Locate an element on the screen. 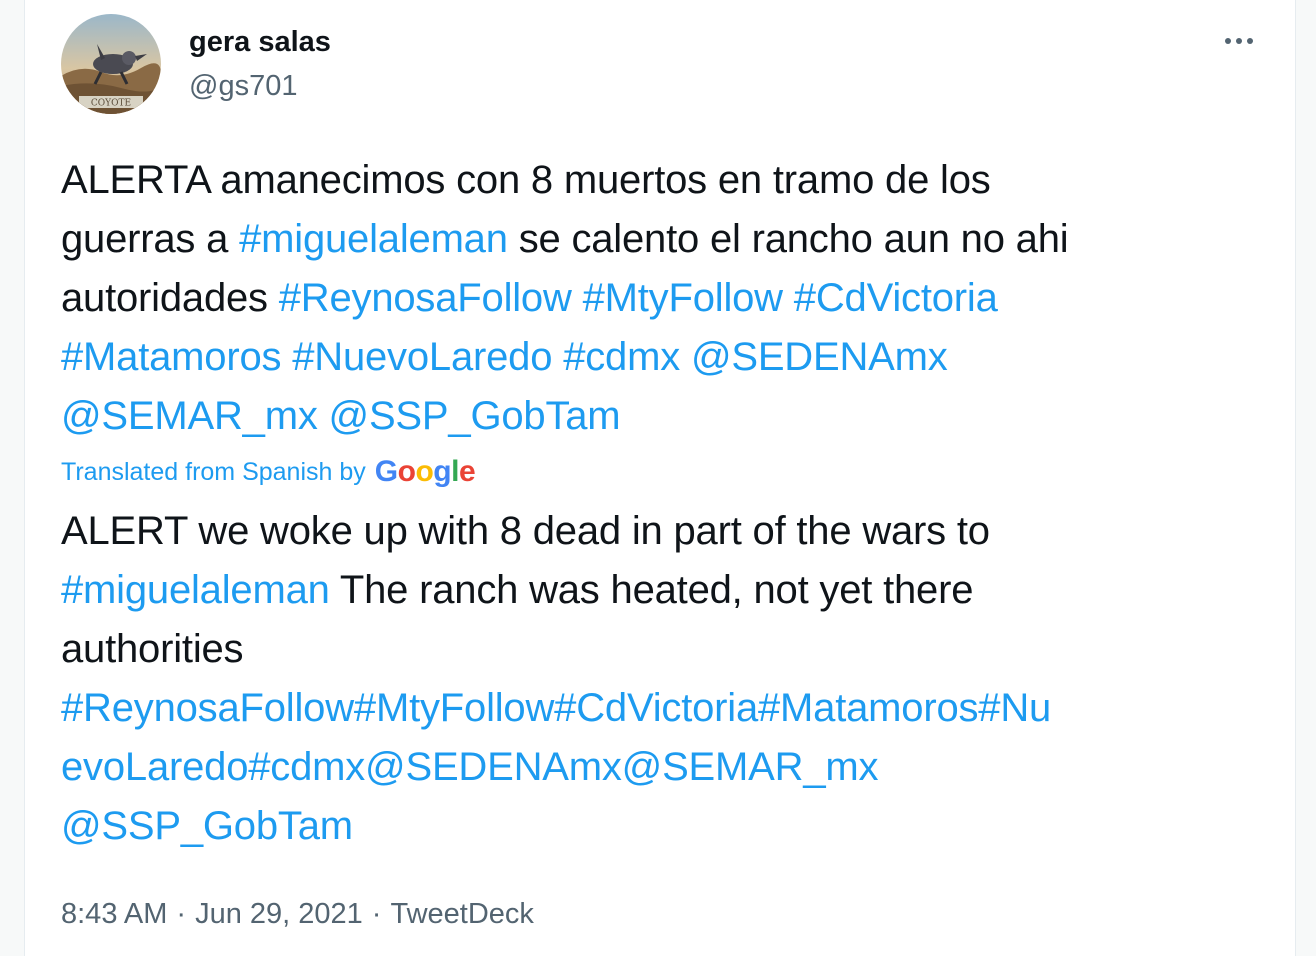  mention-link: @SEDENAmx is located at coordinates (819, 357).